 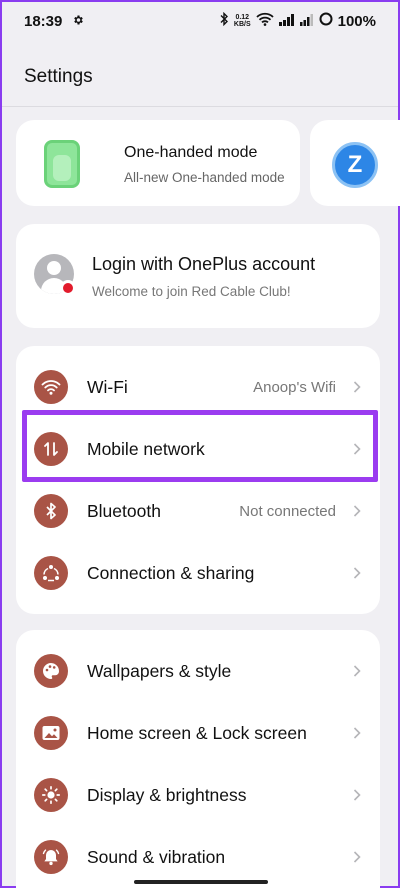 I want to click on brightness-icon, so click(x=51, y=795).